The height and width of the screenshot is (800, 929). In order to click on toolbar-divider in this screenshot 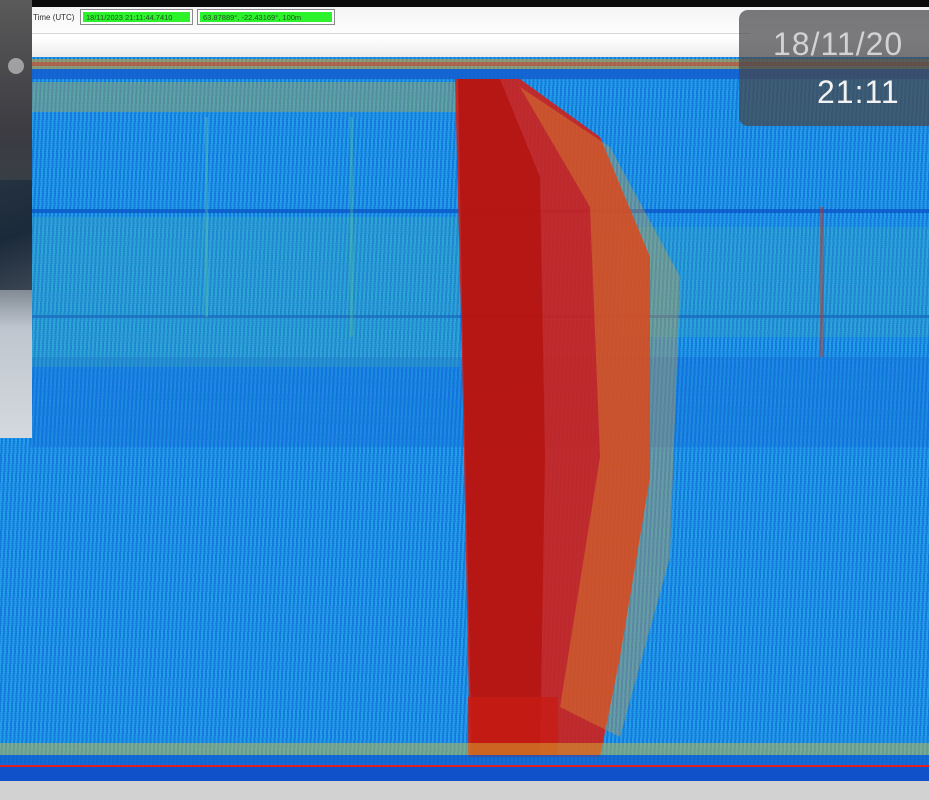, I will do `click(390, 33)`.